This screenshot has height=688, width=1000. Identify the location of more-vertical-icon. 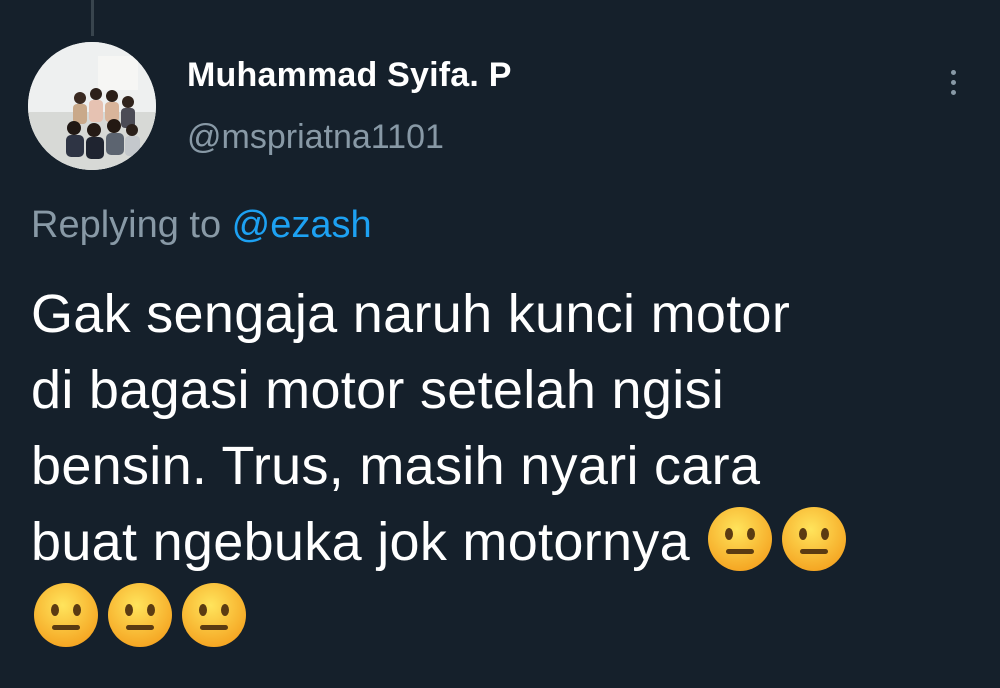
(953, 72).